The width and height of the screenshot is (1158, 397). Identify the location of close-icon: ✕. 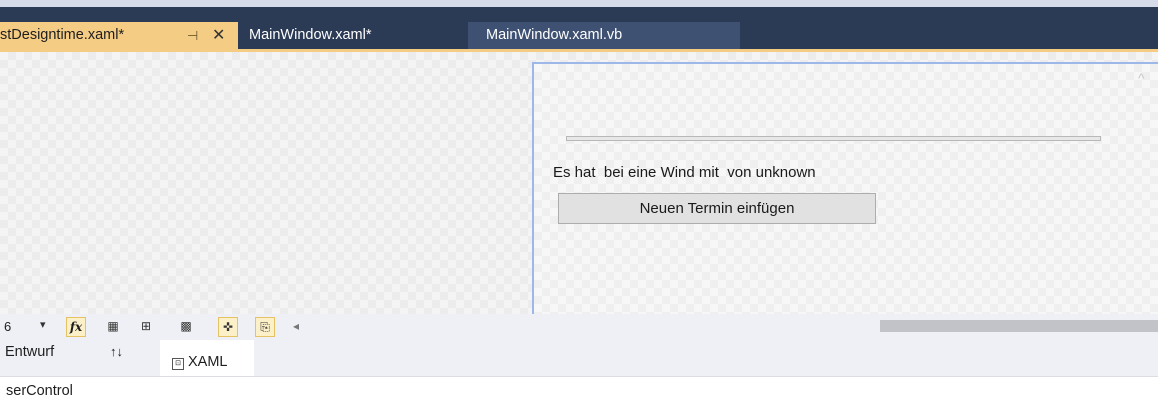
(218, 35).